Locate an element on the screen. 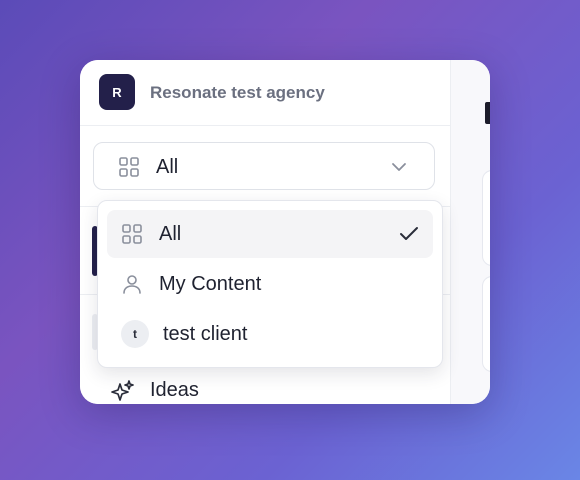 The height and width of the screenshot is (480, 580). sidebar-item-label: Ideas is located at coordinates (174, 390).